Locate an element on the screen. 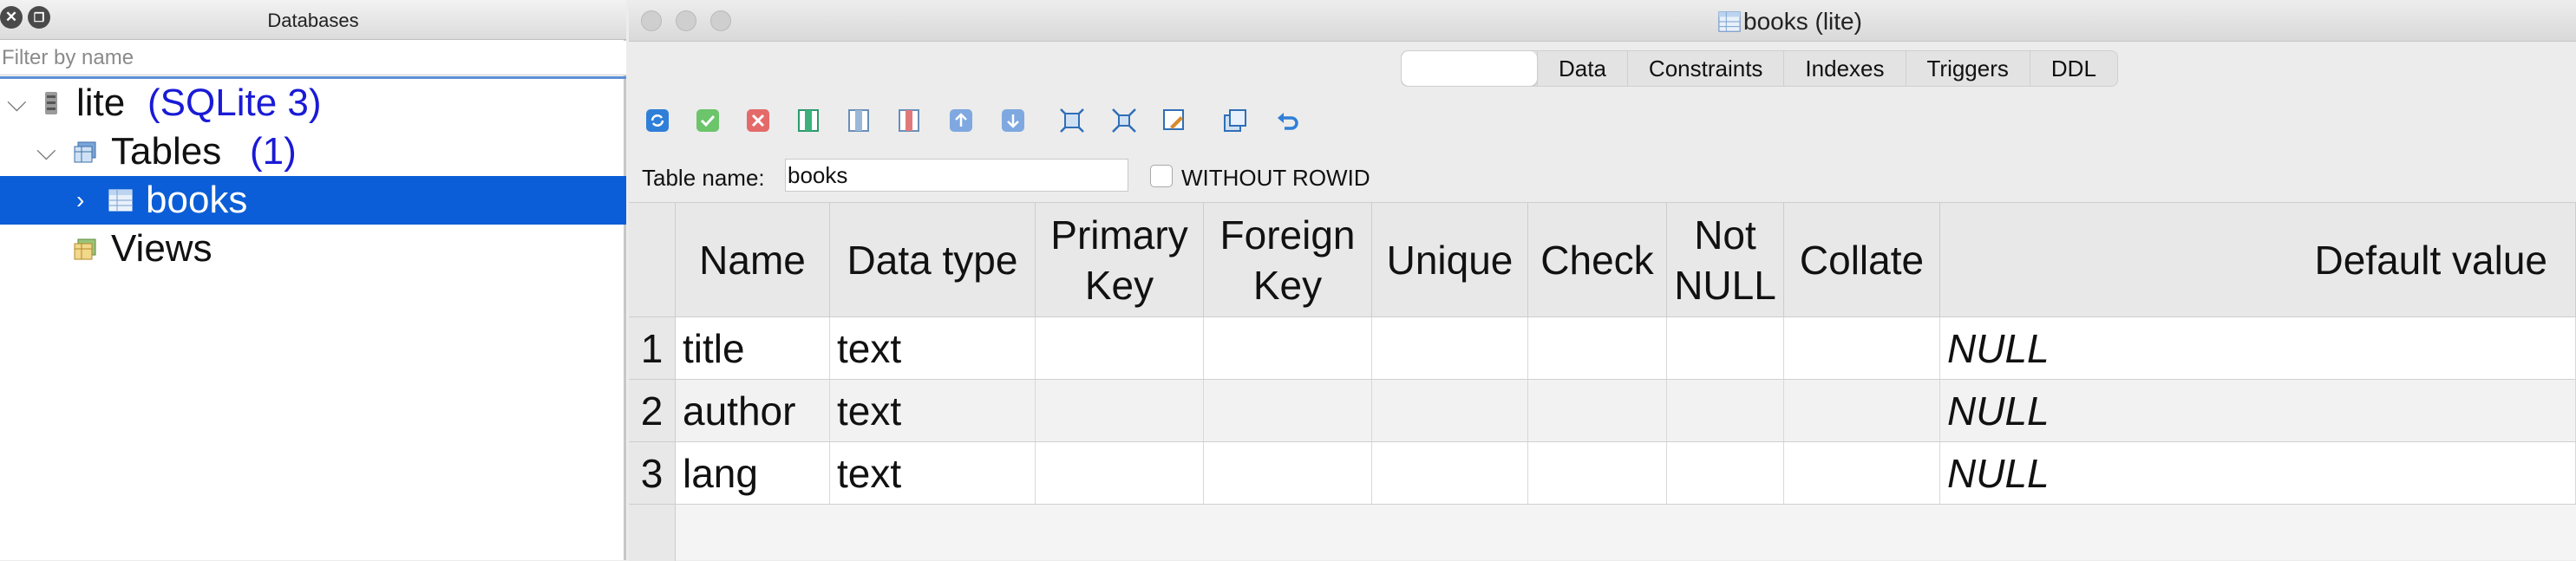 This screenshot has height=561, width=2576. cell-name: author is located at coordinates (753, 411).